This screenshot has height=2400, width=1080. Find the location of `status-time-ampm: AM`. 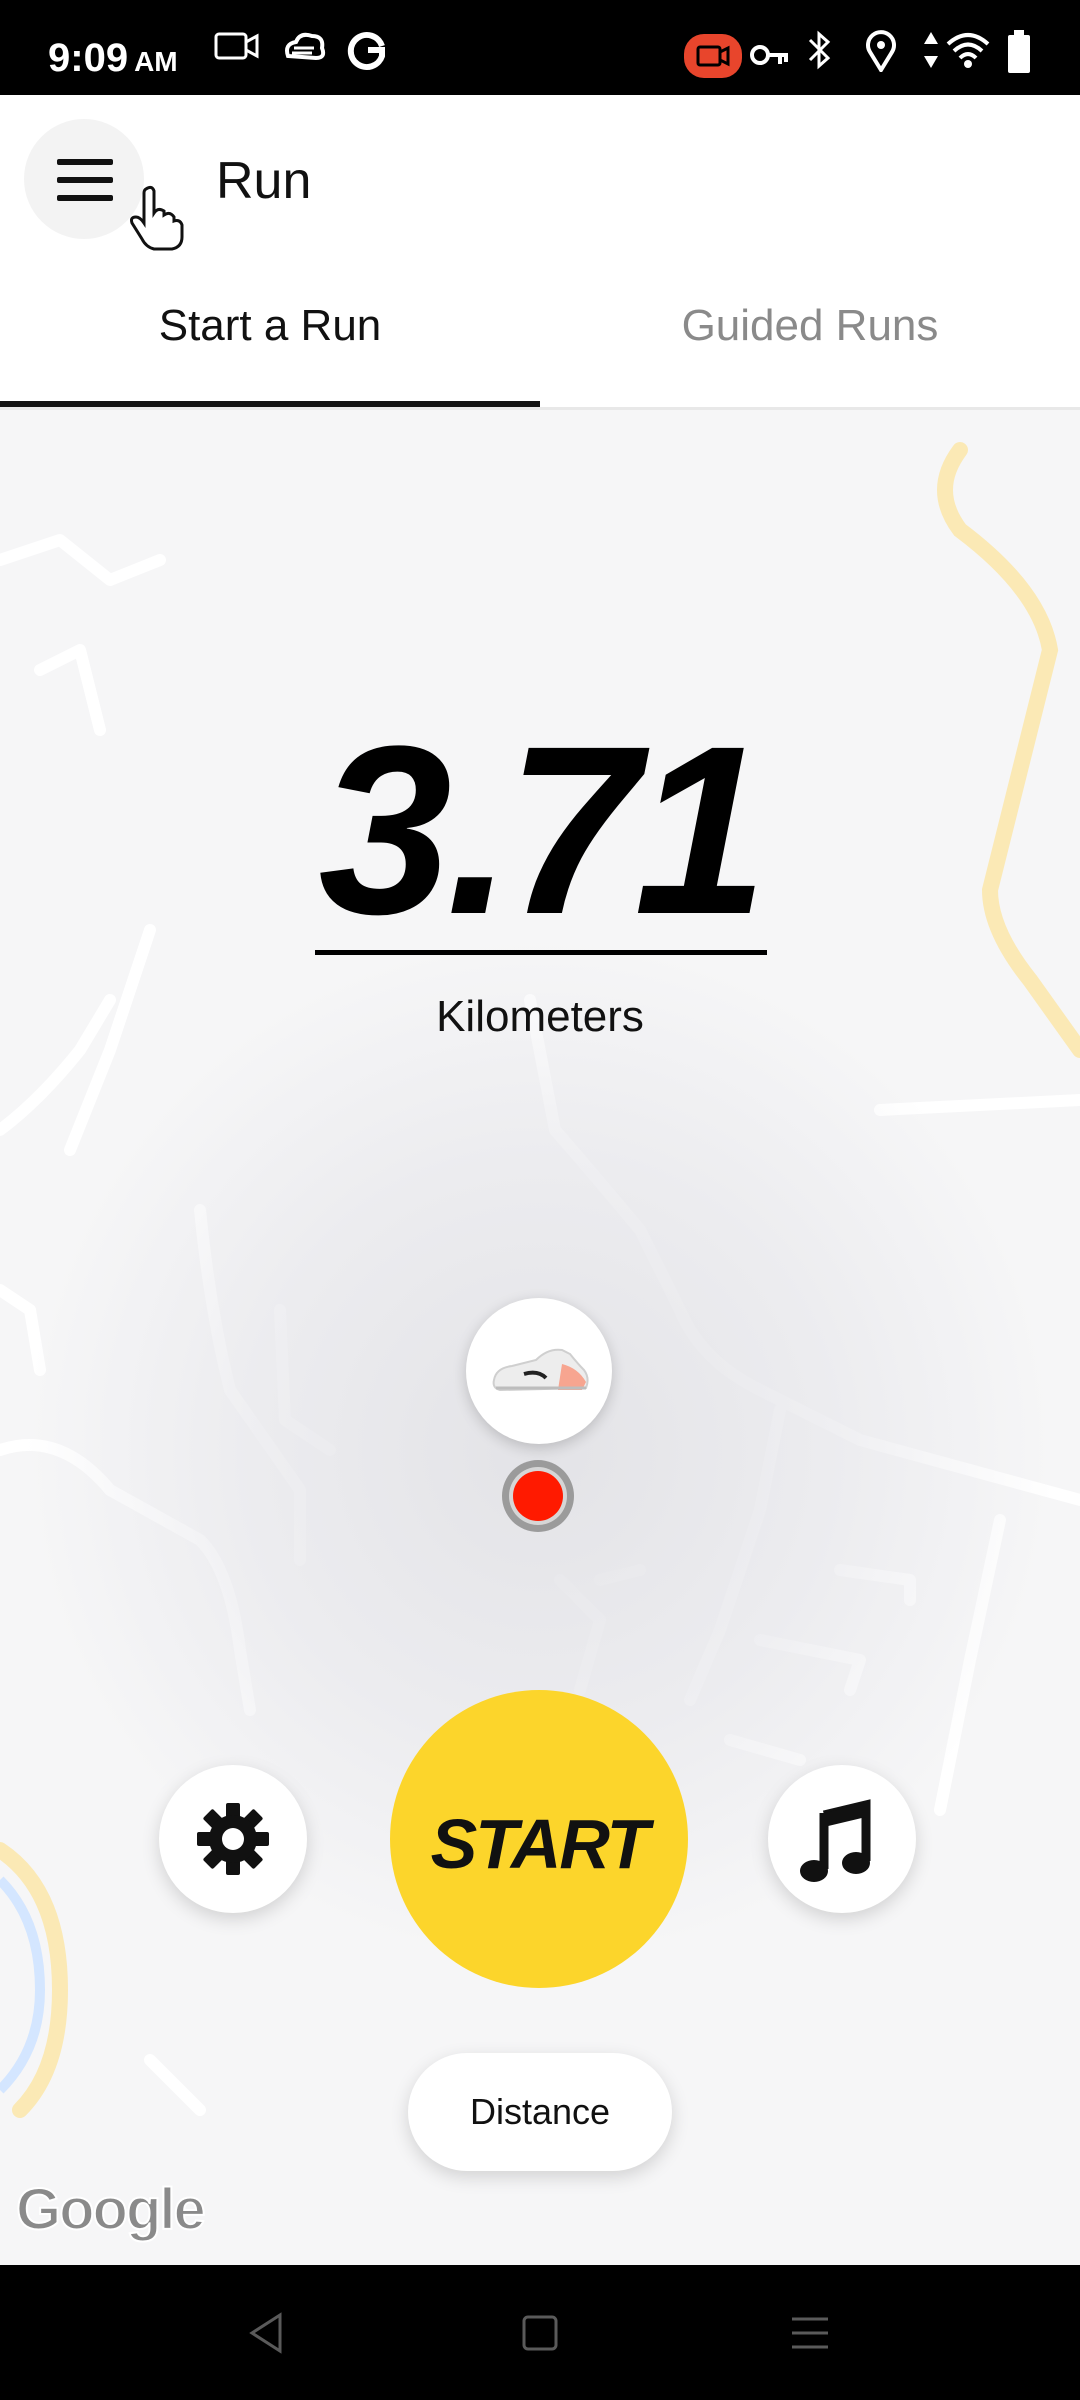

status-time-ampm: AM is located at coordinates (156, 61).